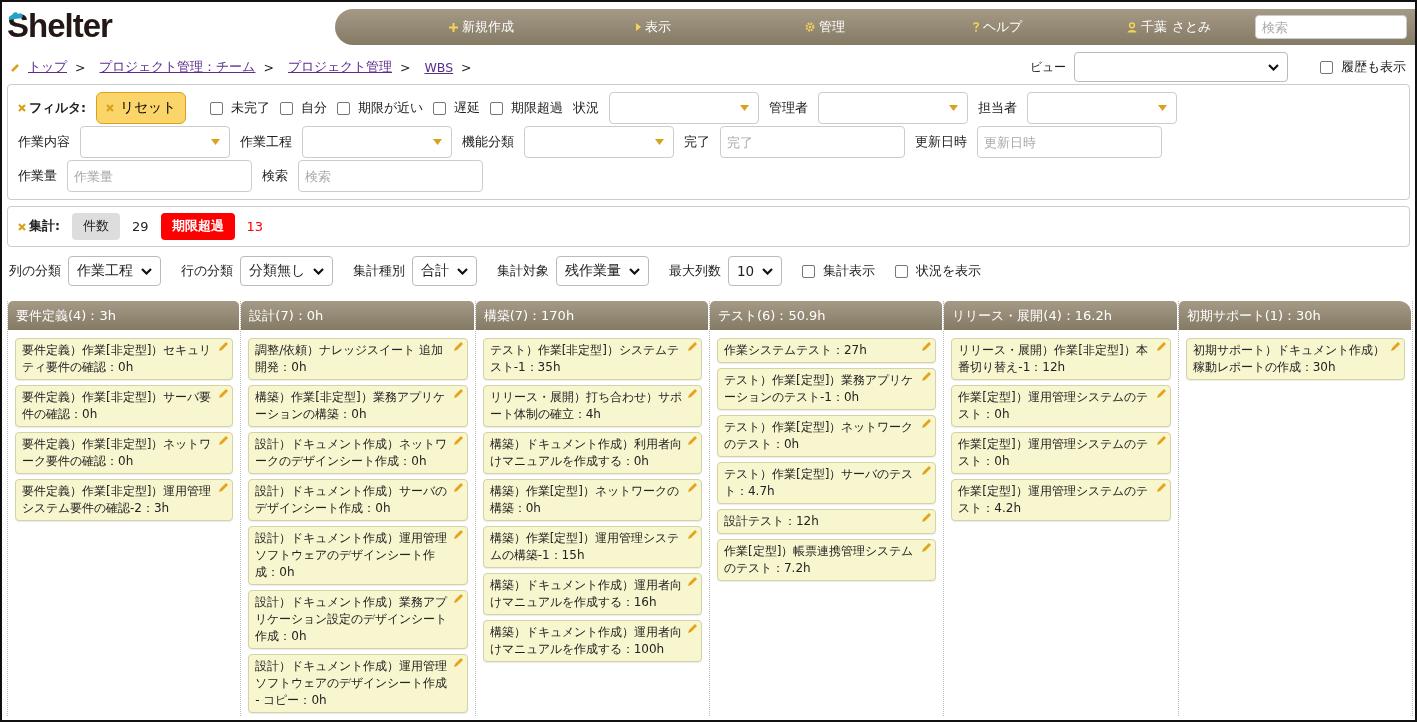 This screenshot has height=722, width=1417. Describe the element at coordinates (358, 406) in the screenshot. I see `task-card: 構築）作業[非定型]）業務アプリケーションの構築：0h` at that location.